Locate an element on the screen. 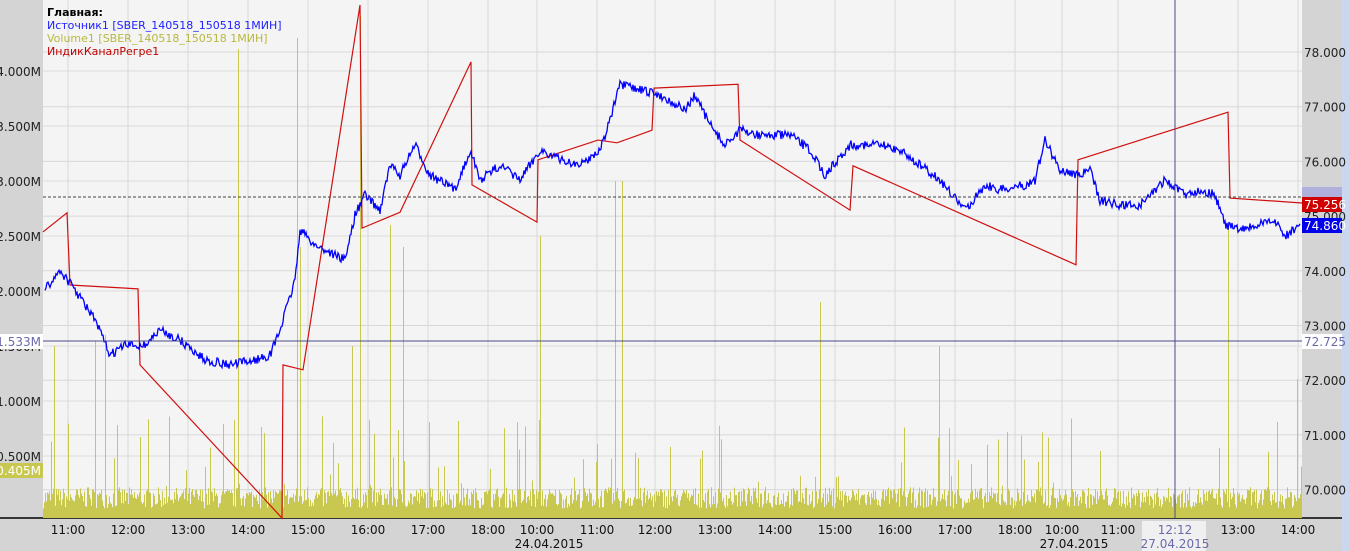 This screenshot has height=551, width=1349. price-tick-label: 78.000 is located at coordinates (1325, 53).